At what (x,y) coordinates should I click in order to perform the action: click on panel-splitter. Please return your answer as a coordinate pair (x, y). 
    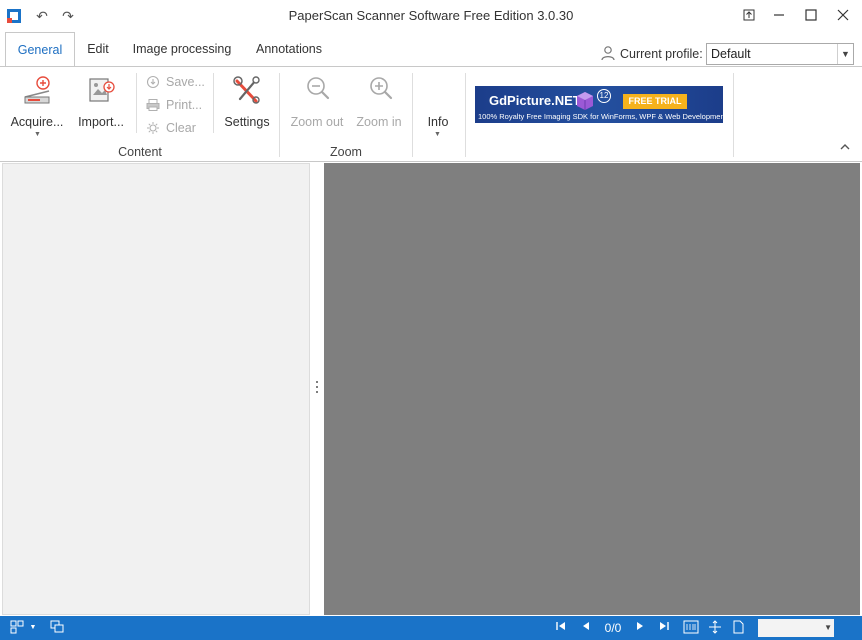
    Looking at the image, I should click on (317, 389).